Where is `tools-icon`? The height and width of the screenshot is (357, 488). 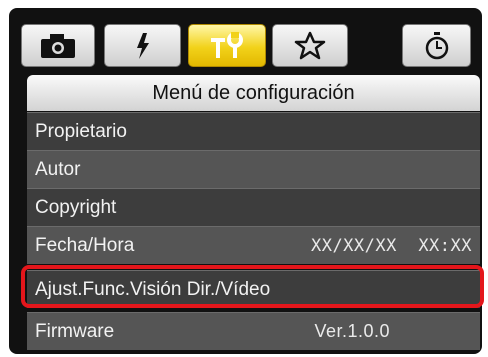 tools-icon is located at coordinates (227, 44).